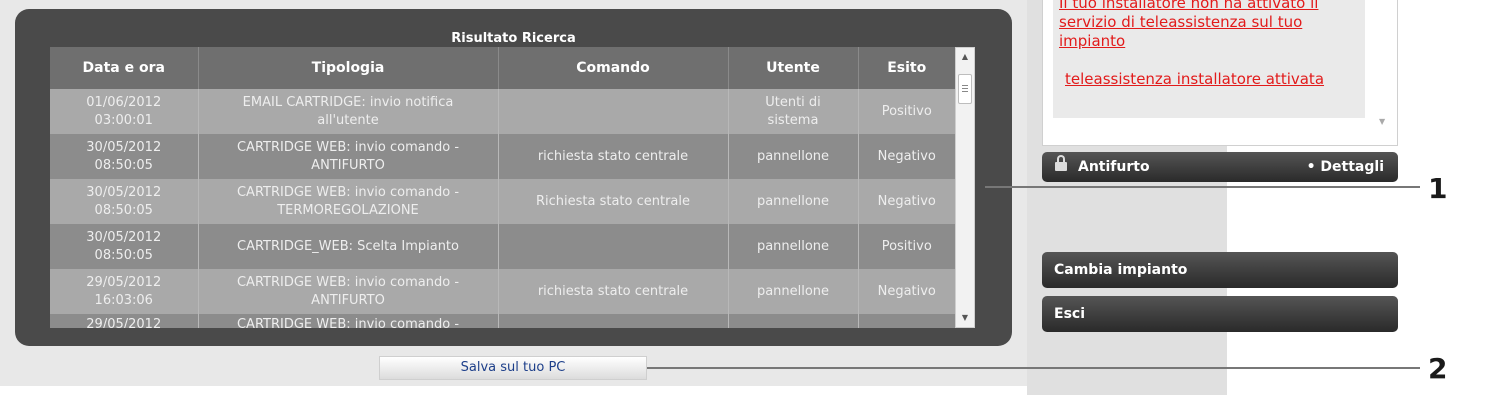  What do you see at coordinates (1345, 167) in the screenshot?
I see `details-link: • Dettagli` at bounding box center [1345, 167].